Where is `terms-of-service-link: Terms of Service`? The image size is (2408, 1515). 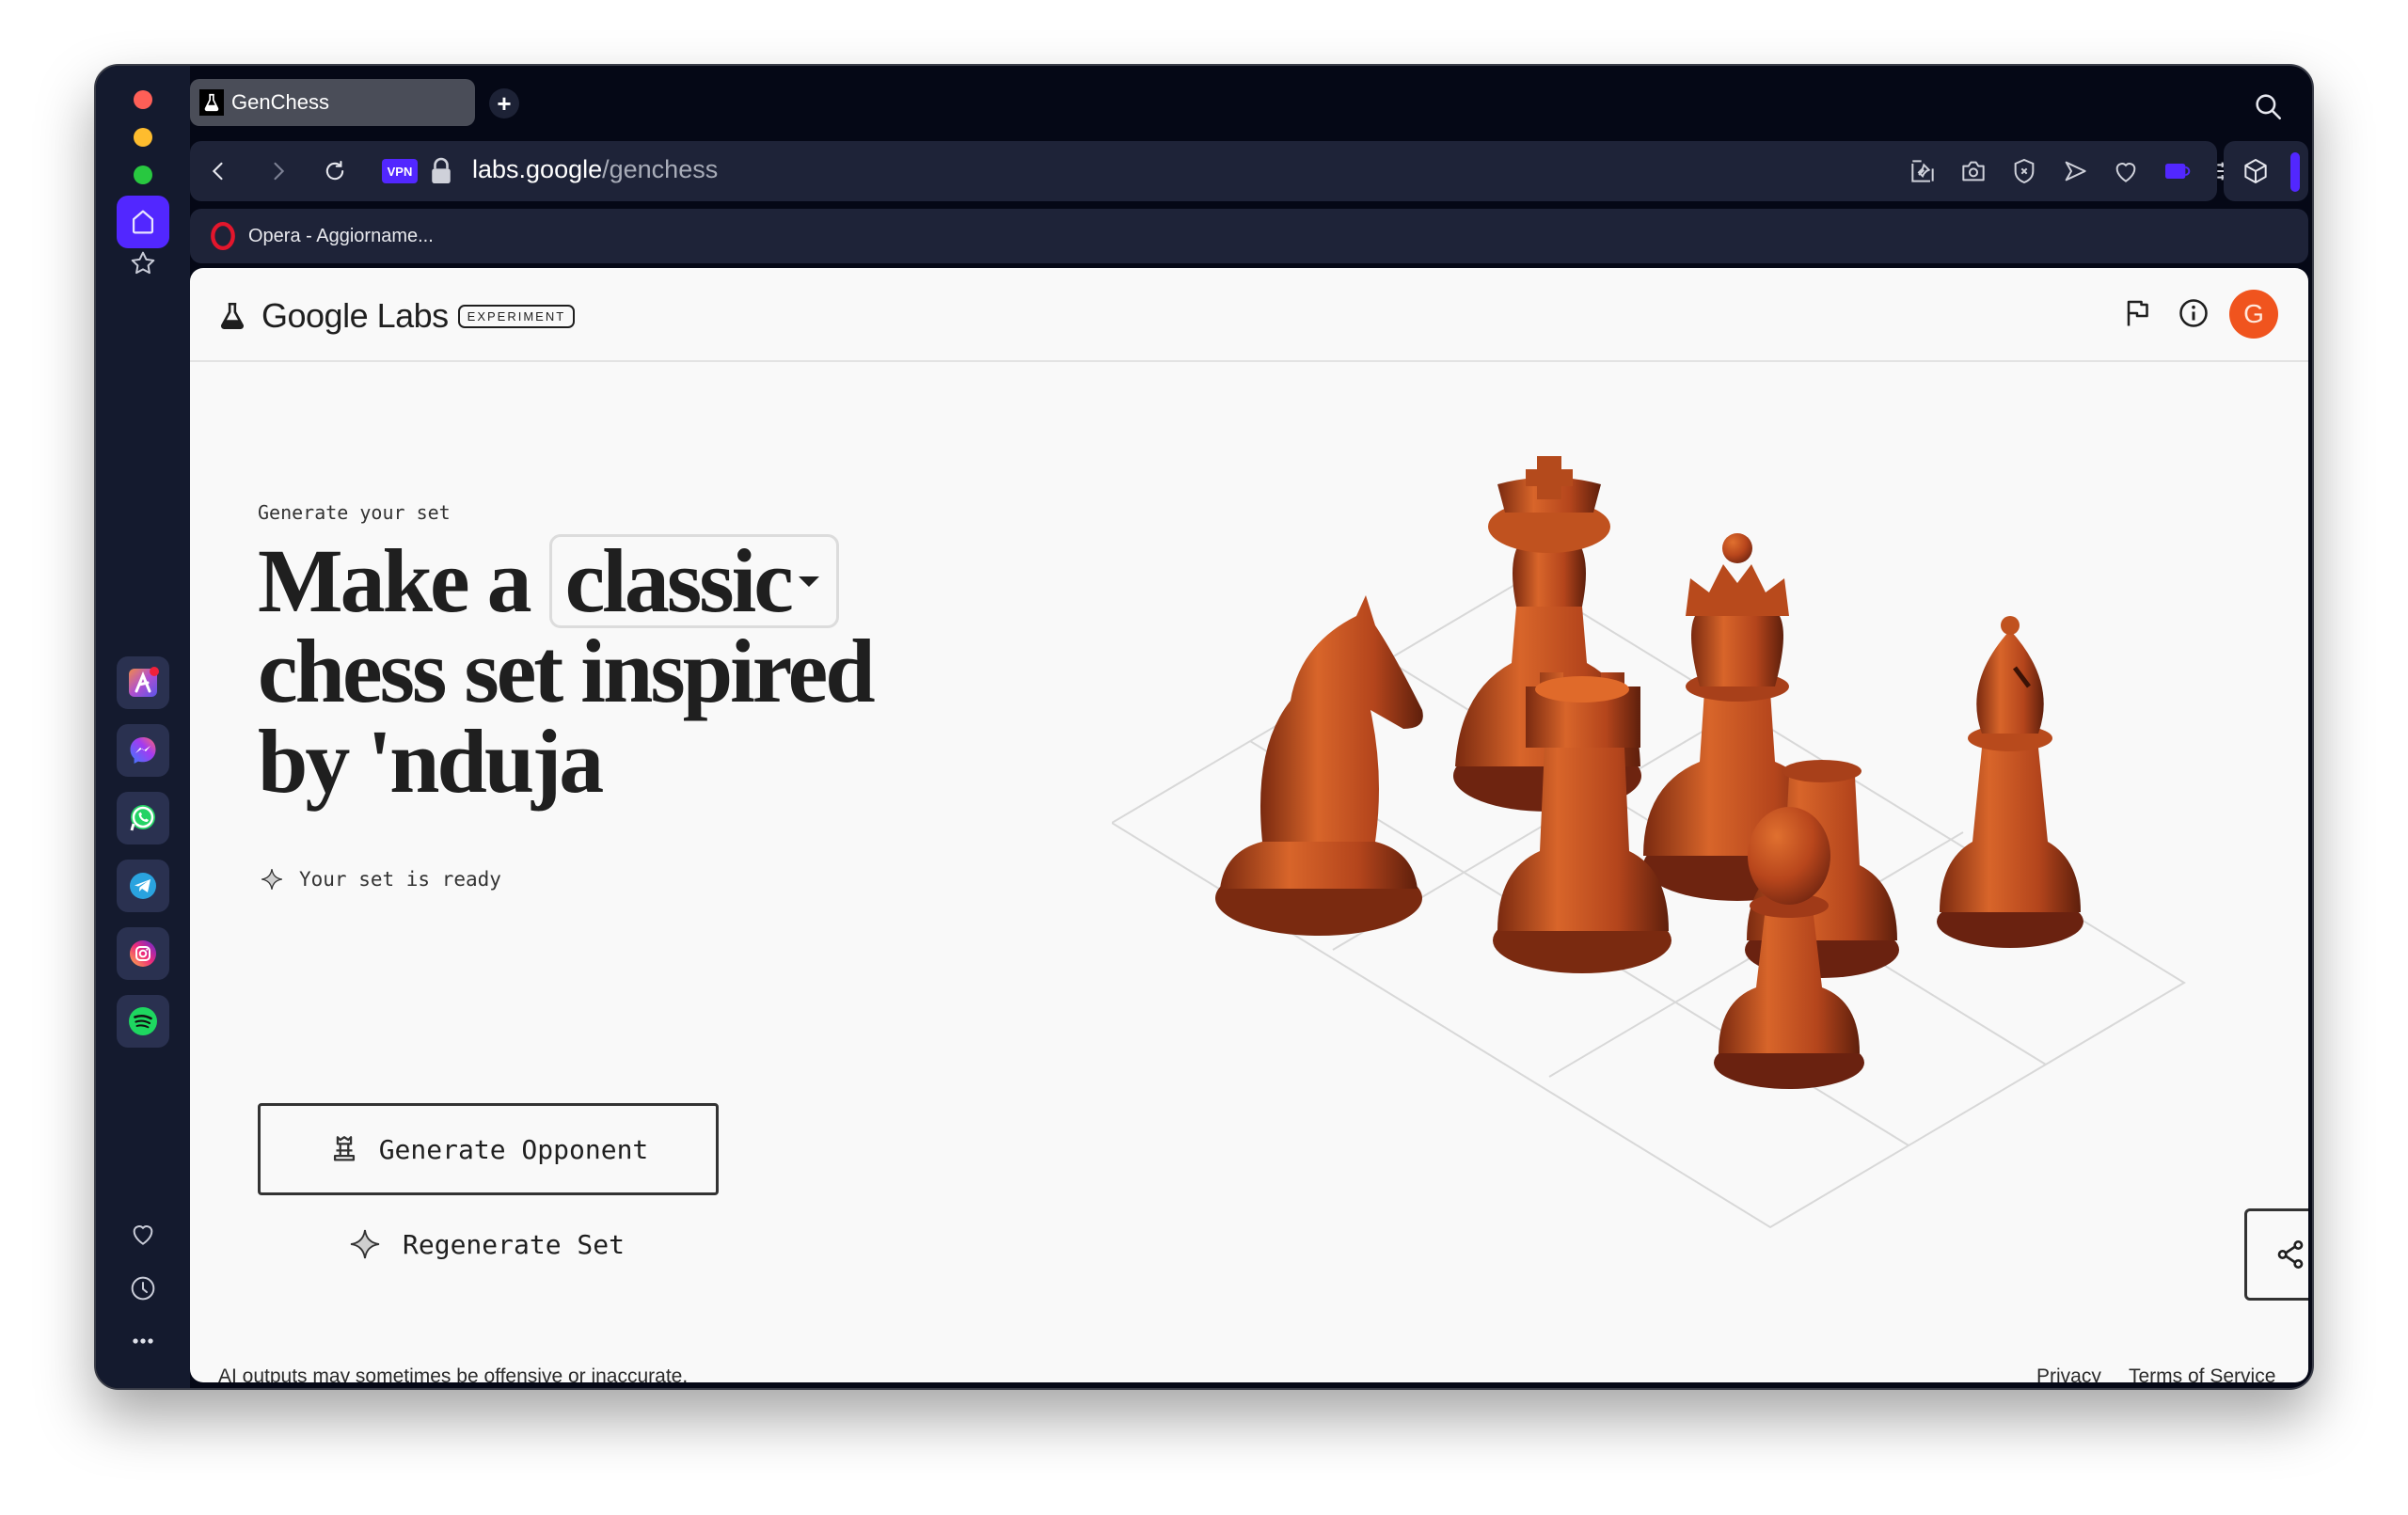
terms-of-service-link: Terms of Service is located at coordinates (2202, 1373).